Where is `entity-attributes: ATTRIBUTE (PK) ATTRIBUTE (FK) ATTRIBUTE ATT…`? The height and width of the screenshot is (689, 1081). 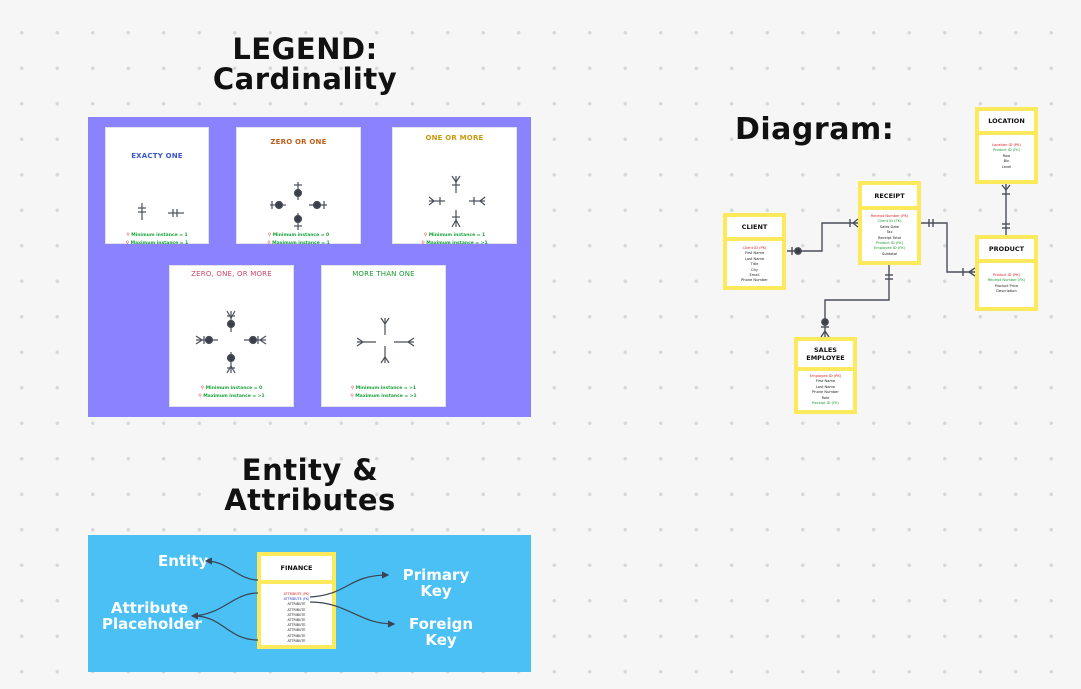
entity-attributes: ATTRIBUTE (PK) ATTRIBUTE (FK) ATTRIBUTE ATT… is located at coordinates (296, 614).